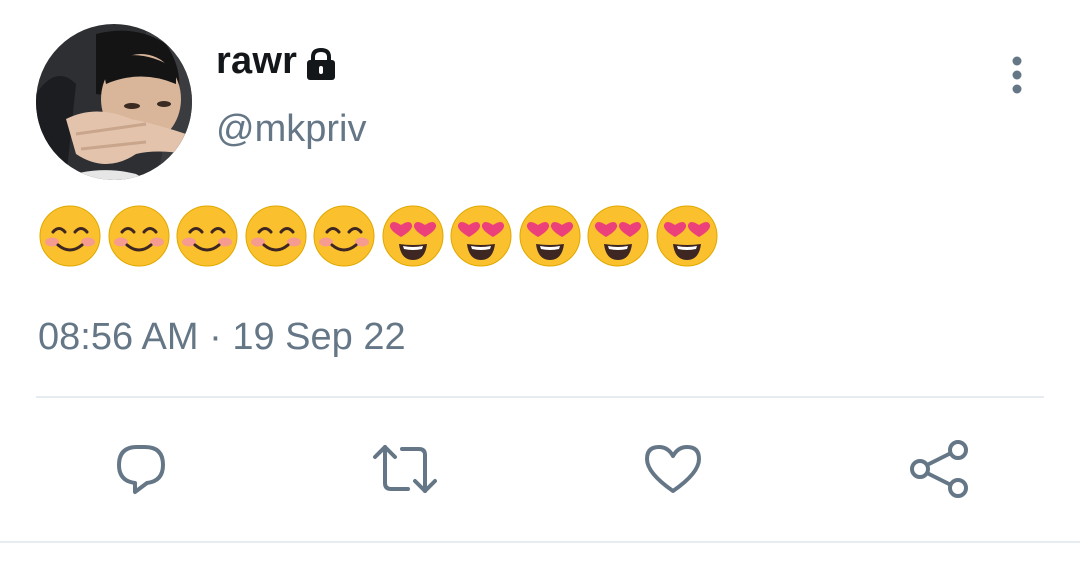 The width and height of the screenshot is (1080, 561). Describe the element at coordinates (540, 542) in the screenshot. I see `bottom-divider` at that location.